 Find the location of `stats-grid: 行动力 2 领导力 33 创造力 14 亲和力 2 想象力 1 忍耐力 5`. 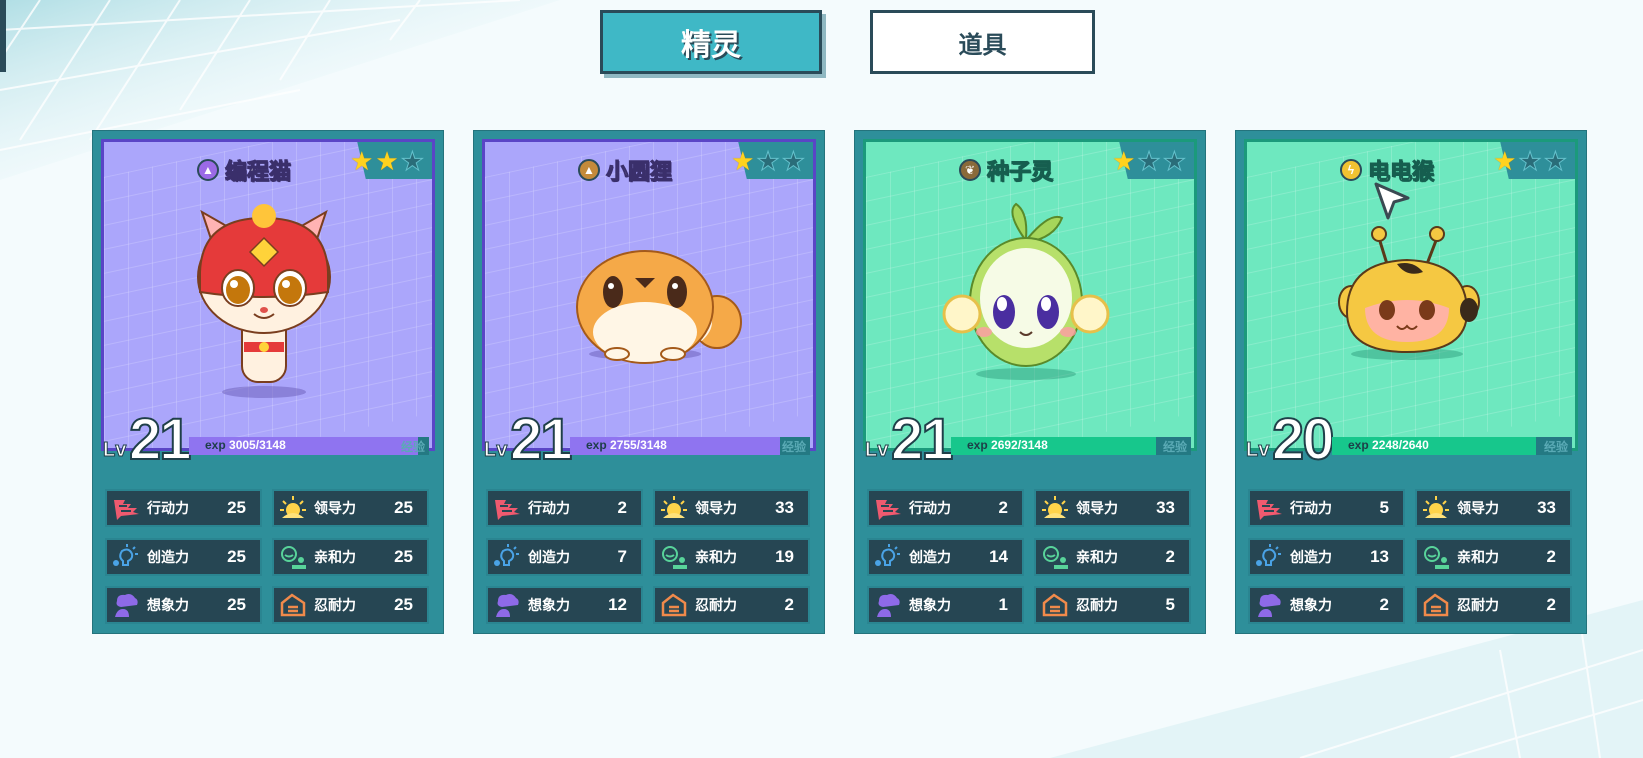

stats-grid: 行动力 2 领导力 33 创造力 14 亲和力 2 想象力 1 忍耐力 5 is located at coordinates (1032, 557).